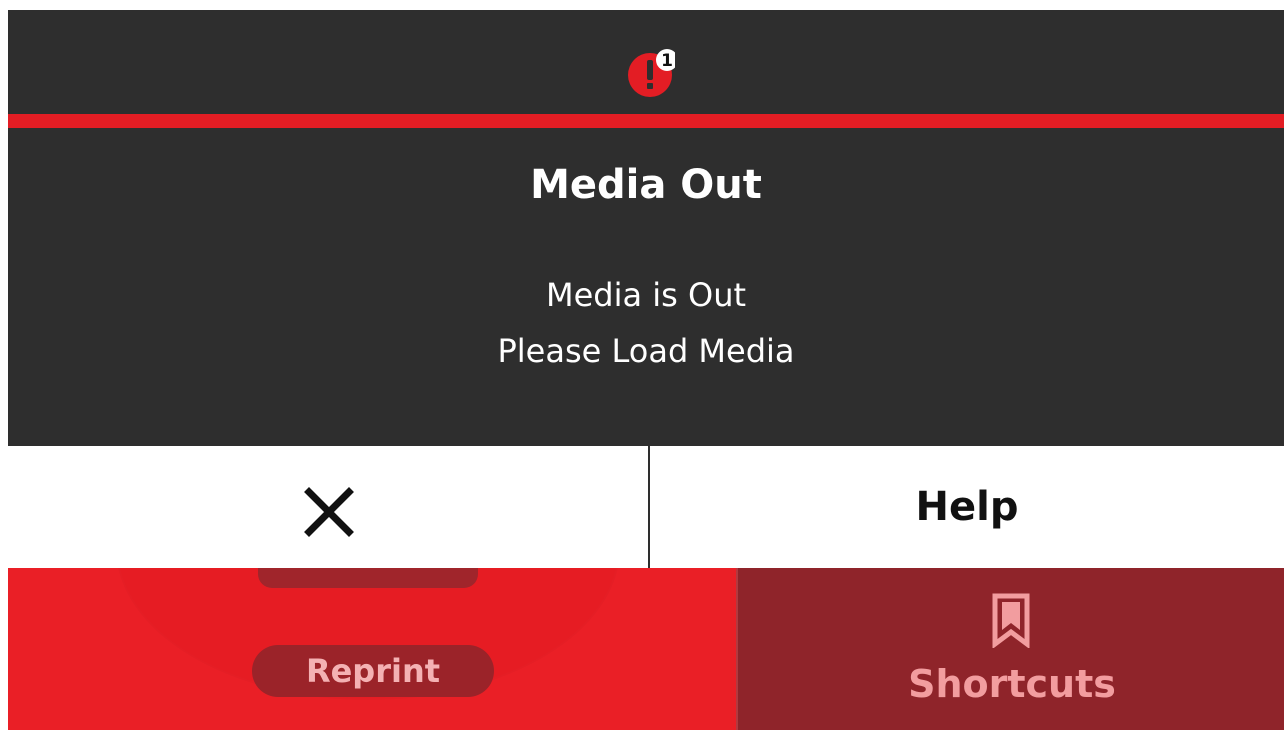  Describe the element at coordinates (368, 578) in the screenshot. I see `home-dial-tab` at that location.